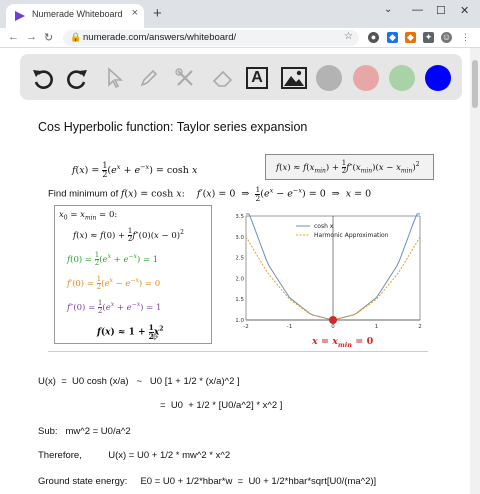 This screenshot has width=480, height=494. What do you see at coordinates (240, 238) in the screenshot?
I see `y-tick-label: 3.0` at bounding box center [240, 238].